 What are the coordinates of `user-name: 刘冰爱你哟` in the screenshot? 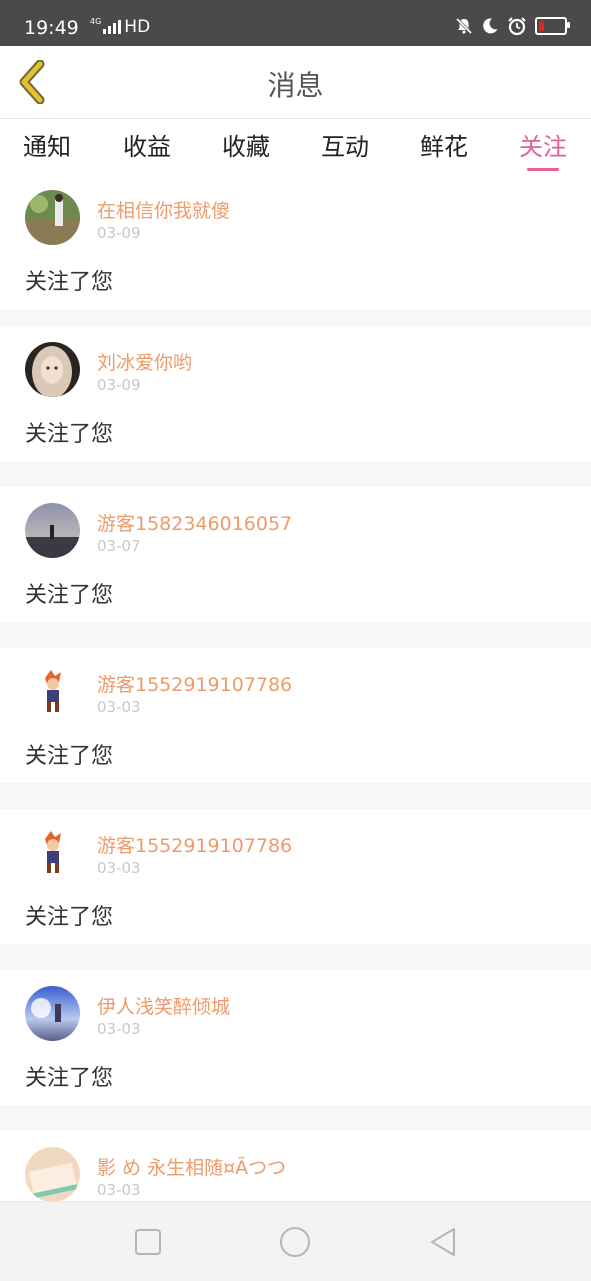 It's located at (144, 361).